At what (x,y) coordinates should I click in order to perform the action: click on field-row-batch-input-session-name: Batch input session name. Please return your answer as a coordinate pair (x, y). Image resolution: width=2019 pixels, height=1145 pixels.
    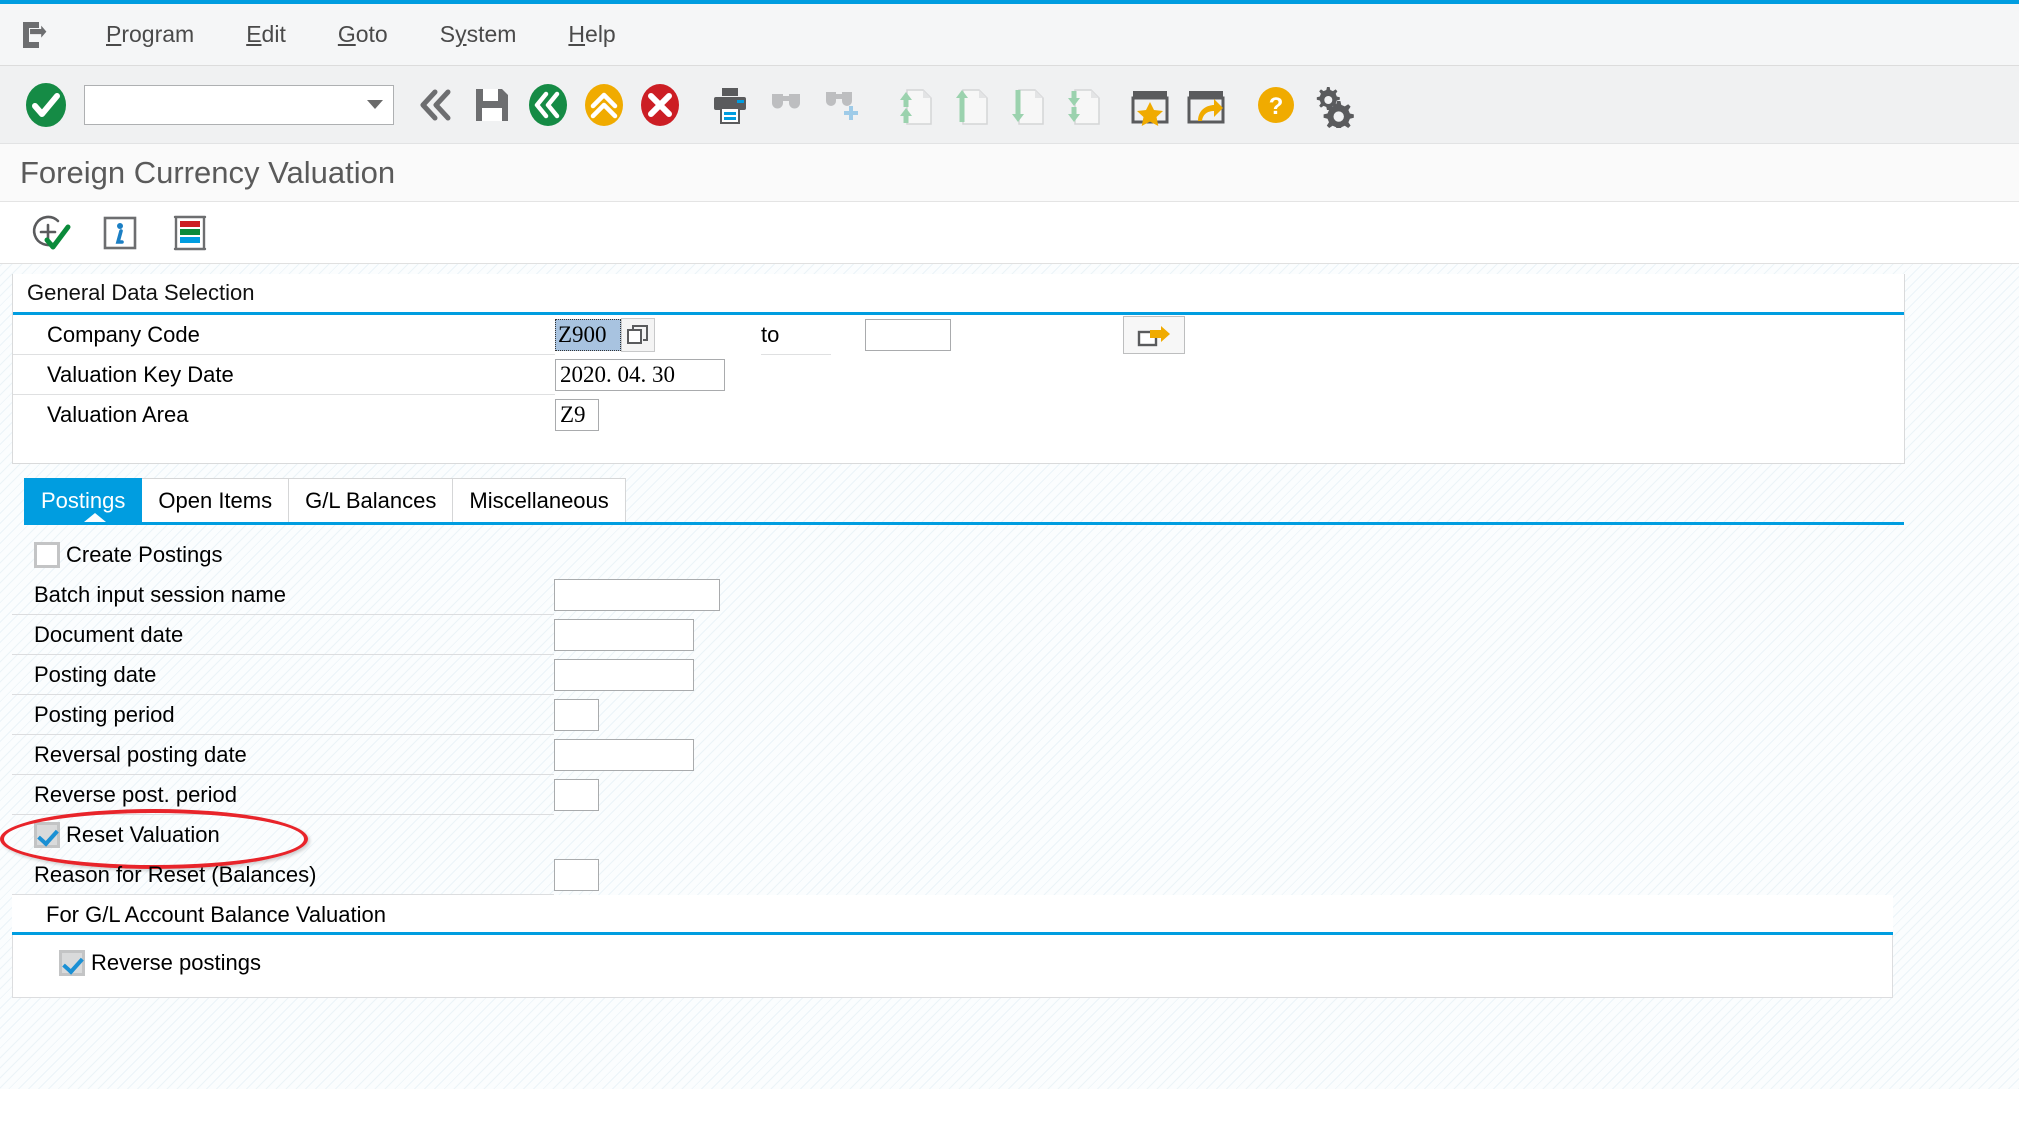
    Looking at the image, I should click on (1015, 595).